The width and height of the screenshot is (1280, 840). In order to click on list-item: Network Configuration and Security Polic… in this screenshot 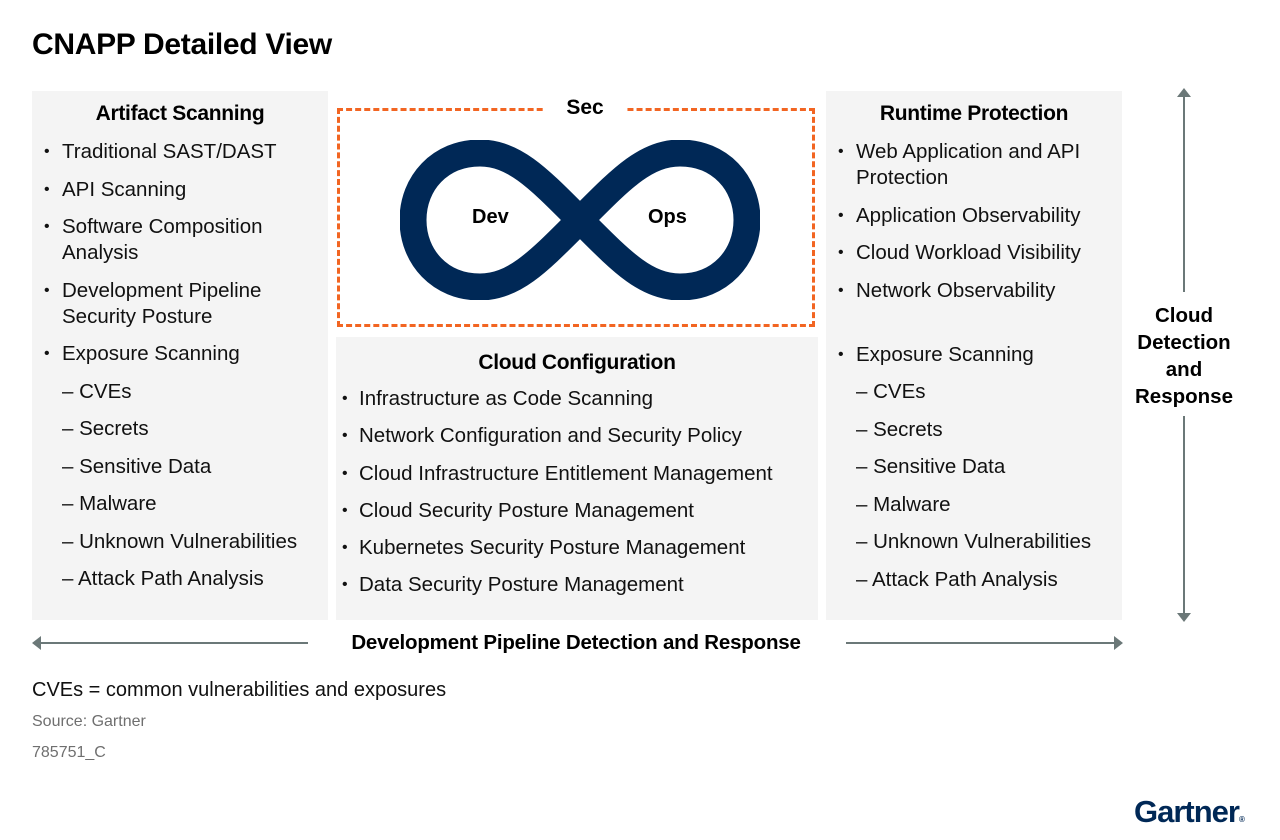, I will do `click(577, 436)`.